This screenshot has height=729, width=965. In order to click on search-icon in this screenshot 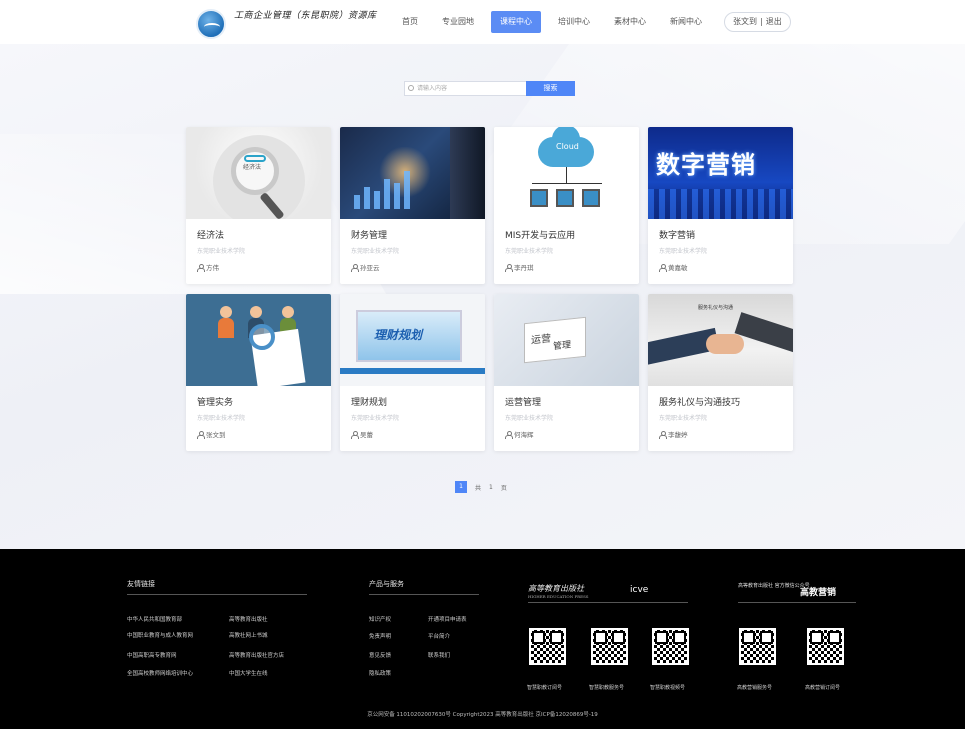, I will do `click(411, 88)`.